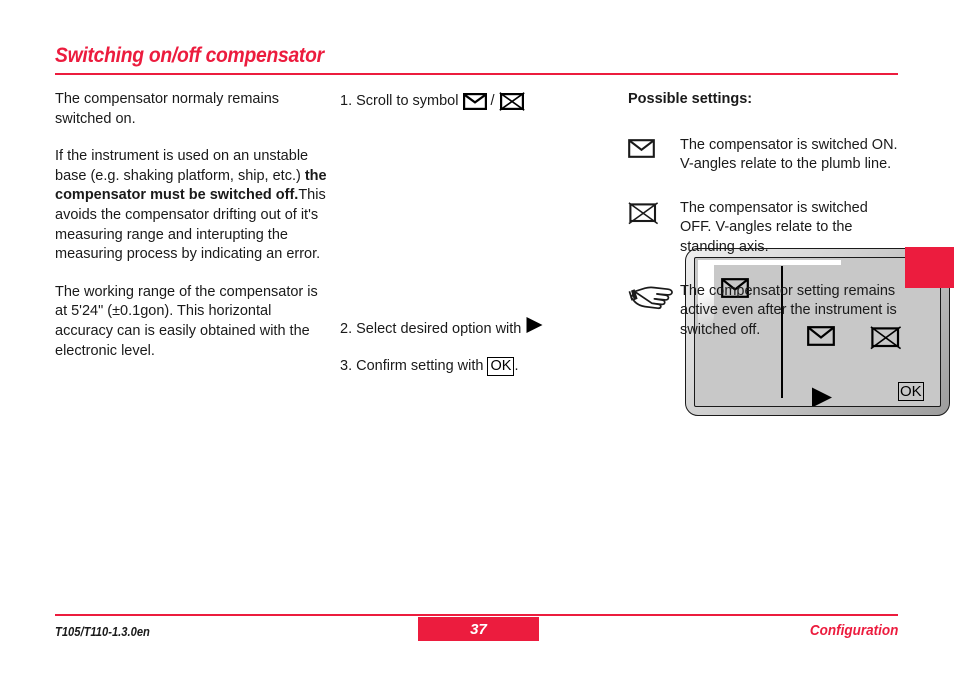 The image size is (954, 674). Describe the element at coordinates (346, 101) in the screenshot. I see `step-1-number: 1.` at that location.